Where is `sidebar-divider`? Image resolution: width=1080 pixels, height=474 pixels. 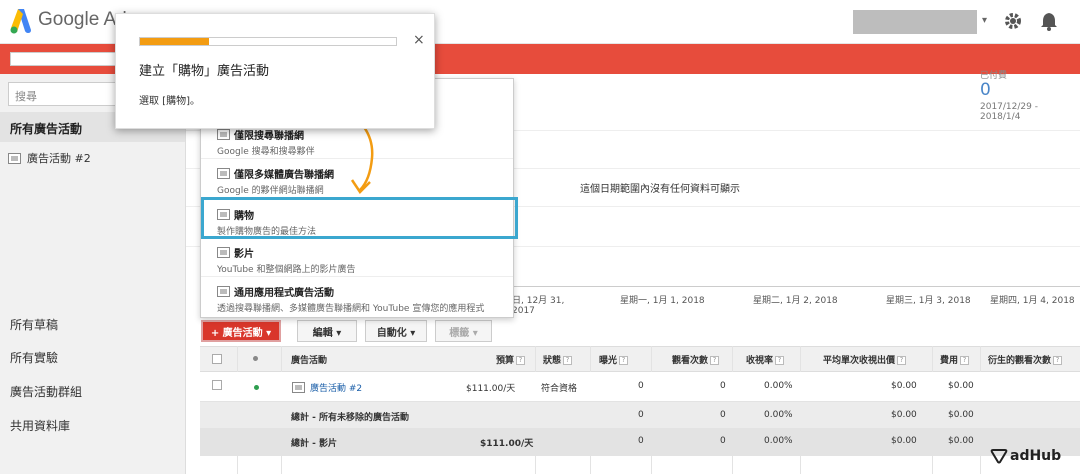 sidebar-divider is located at coordinates (185, 274).